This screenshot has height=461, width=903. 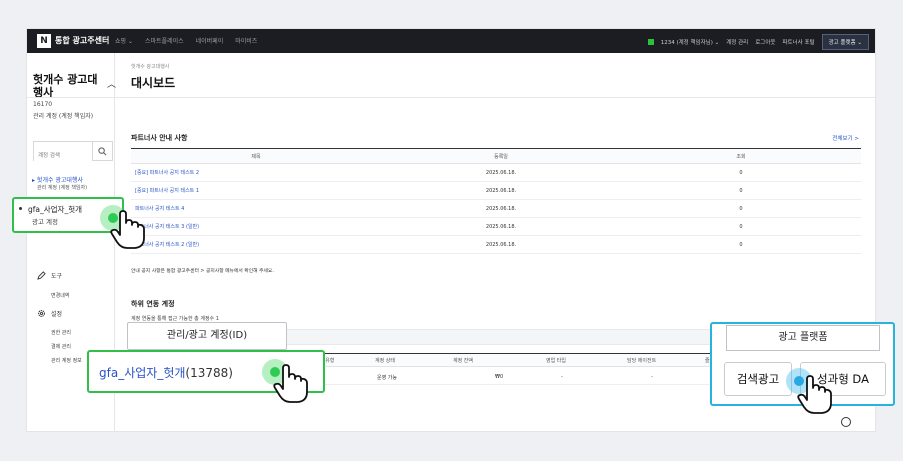 I want to click on callout-id-label: 관리/광고 계정(ID), so click(x=207, y=336).